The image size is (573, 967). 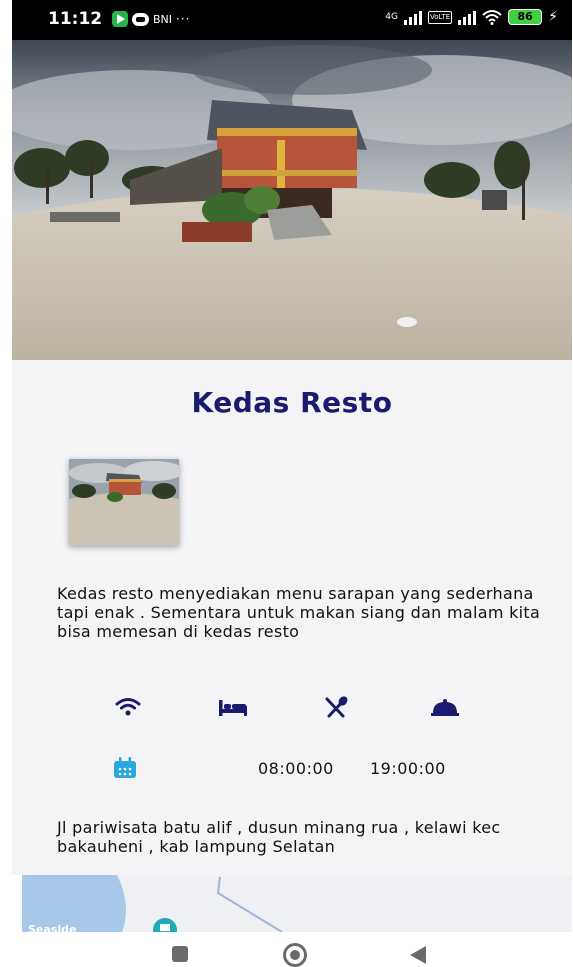 I want to click on closing-time: 19:00:00, so click(x=408, y=768).